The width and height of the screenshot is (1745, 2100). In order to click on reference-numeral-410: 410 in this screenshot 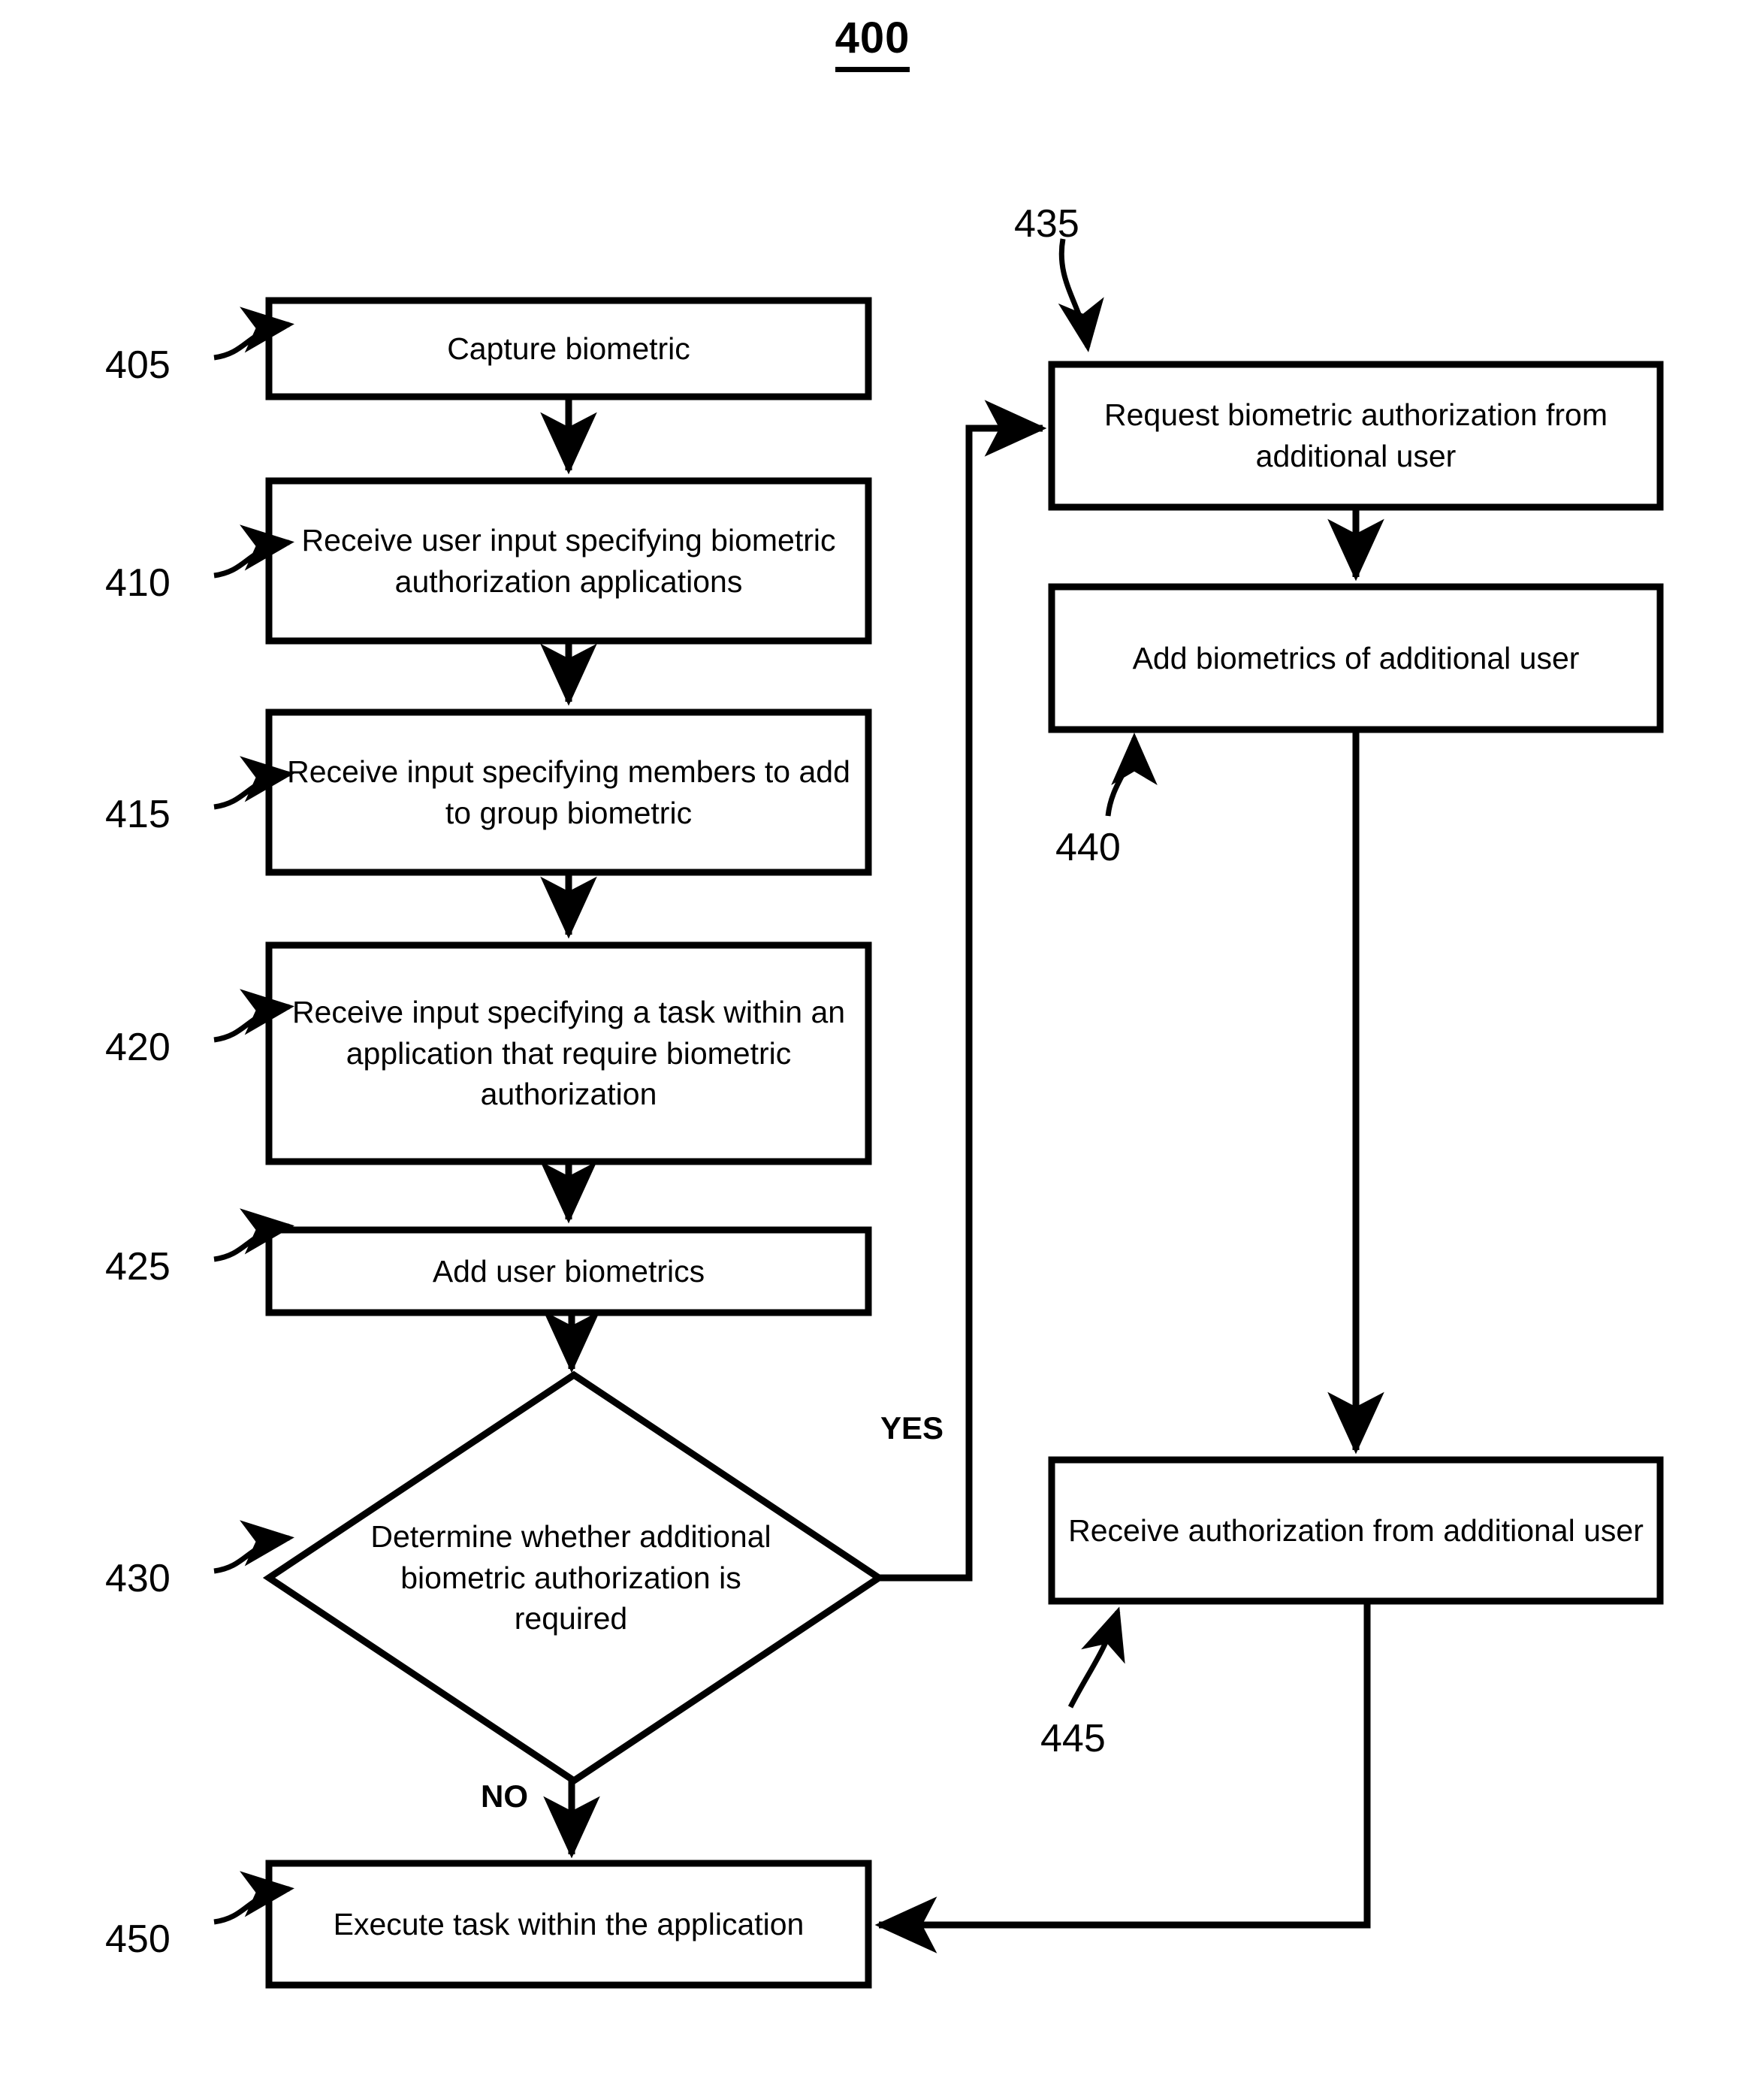, I will do `click(138, 583)`.